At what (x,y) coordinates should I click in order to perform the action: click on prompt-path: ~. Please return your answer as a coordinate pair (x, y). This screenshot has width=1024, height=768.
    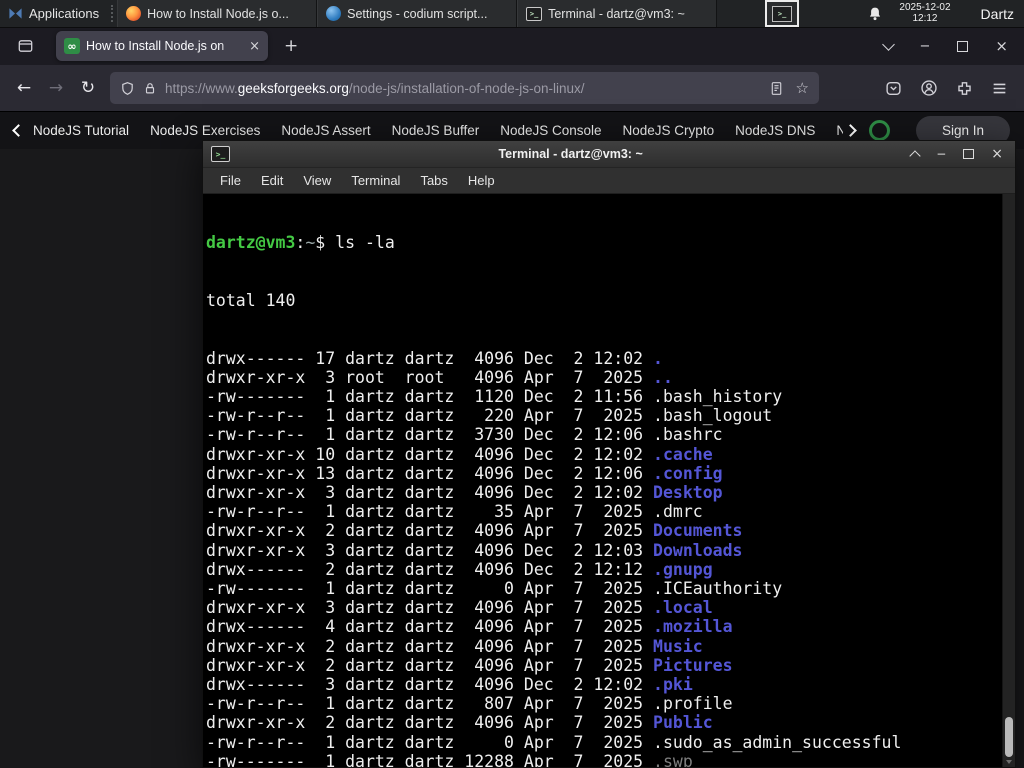
    Looking at the image, I should click on (310, 243).